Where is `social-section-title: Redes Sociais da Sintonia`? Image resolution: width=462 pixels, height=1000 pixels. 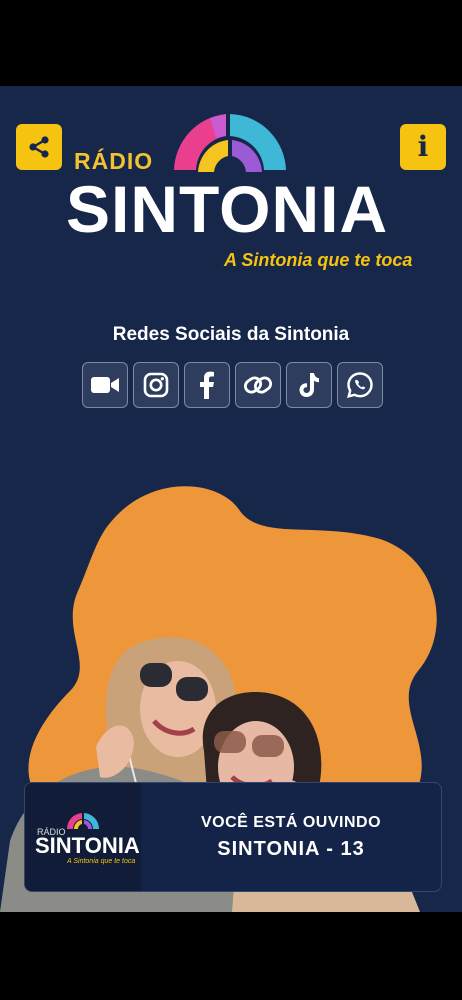
social-section-title: Redes Sociais da Sintonia is located at coordinates (231, 334).